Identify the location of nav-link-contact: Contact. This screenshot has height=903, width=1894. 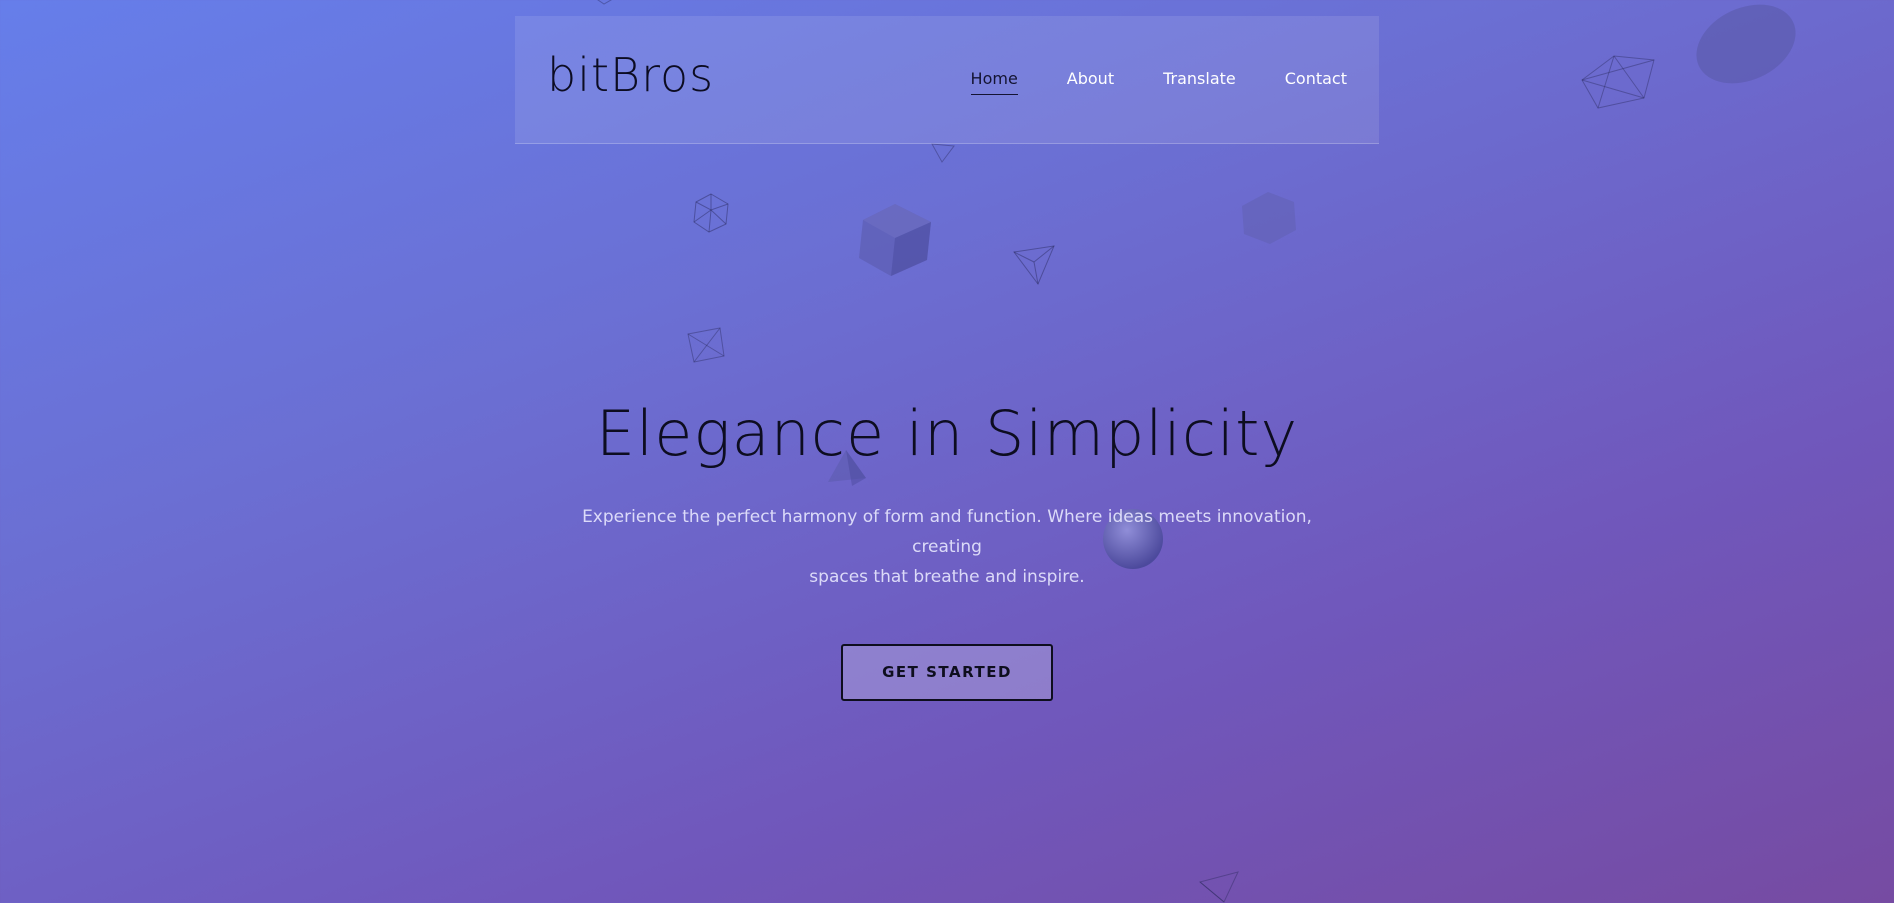
(1316, 79).